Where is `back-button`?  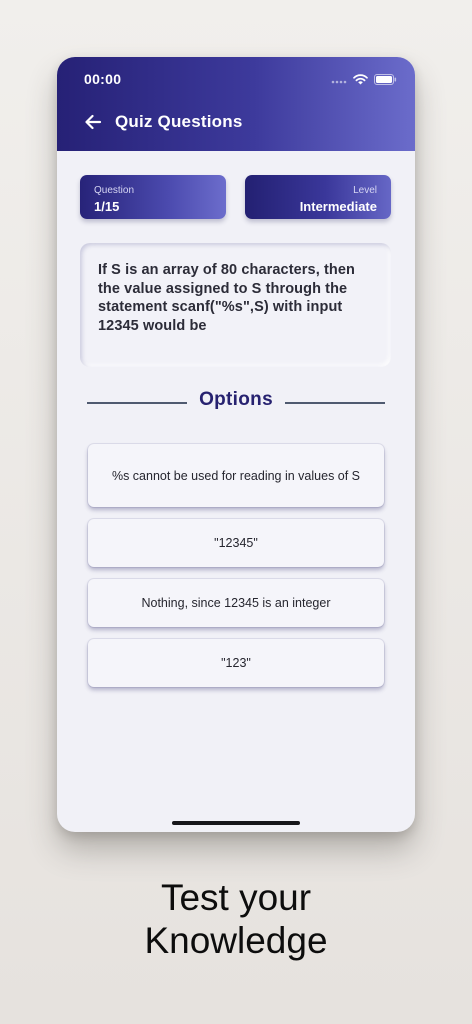
back-button is located at coordinates (93, 122).